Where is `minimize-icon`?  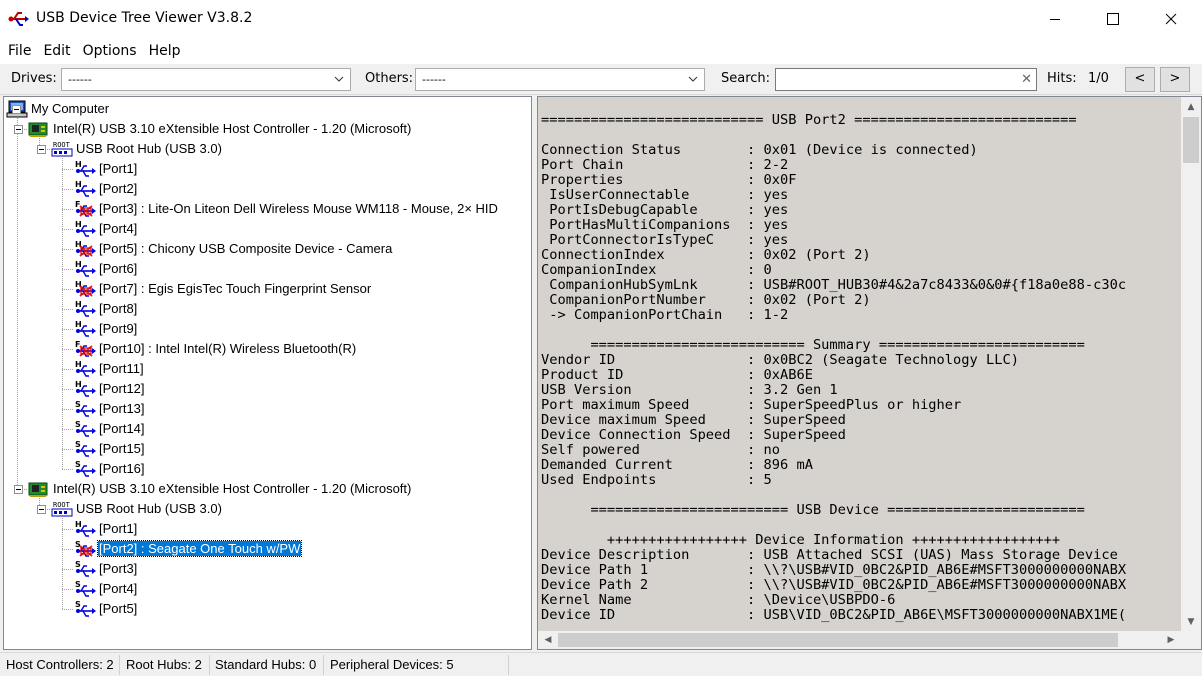 minimize-icon is located at coordinates (1055, 19).